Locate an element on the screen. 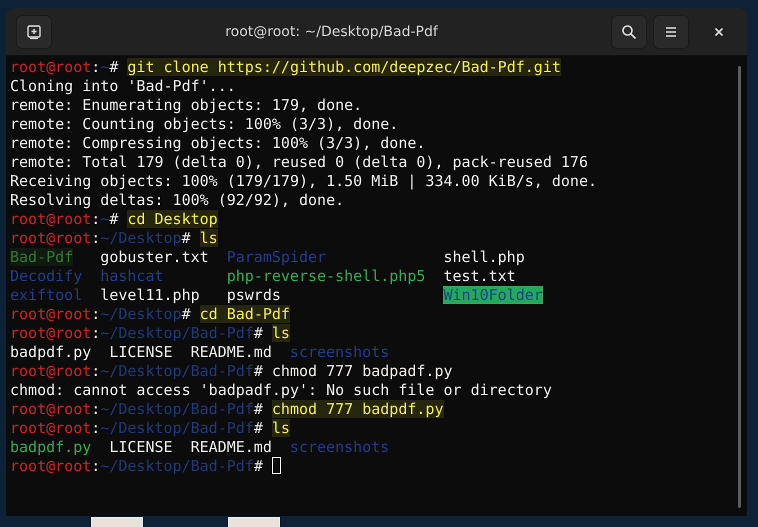 The image size is (758, 527). file-entry: gobuster.txt is located at coordinates (154, 257).